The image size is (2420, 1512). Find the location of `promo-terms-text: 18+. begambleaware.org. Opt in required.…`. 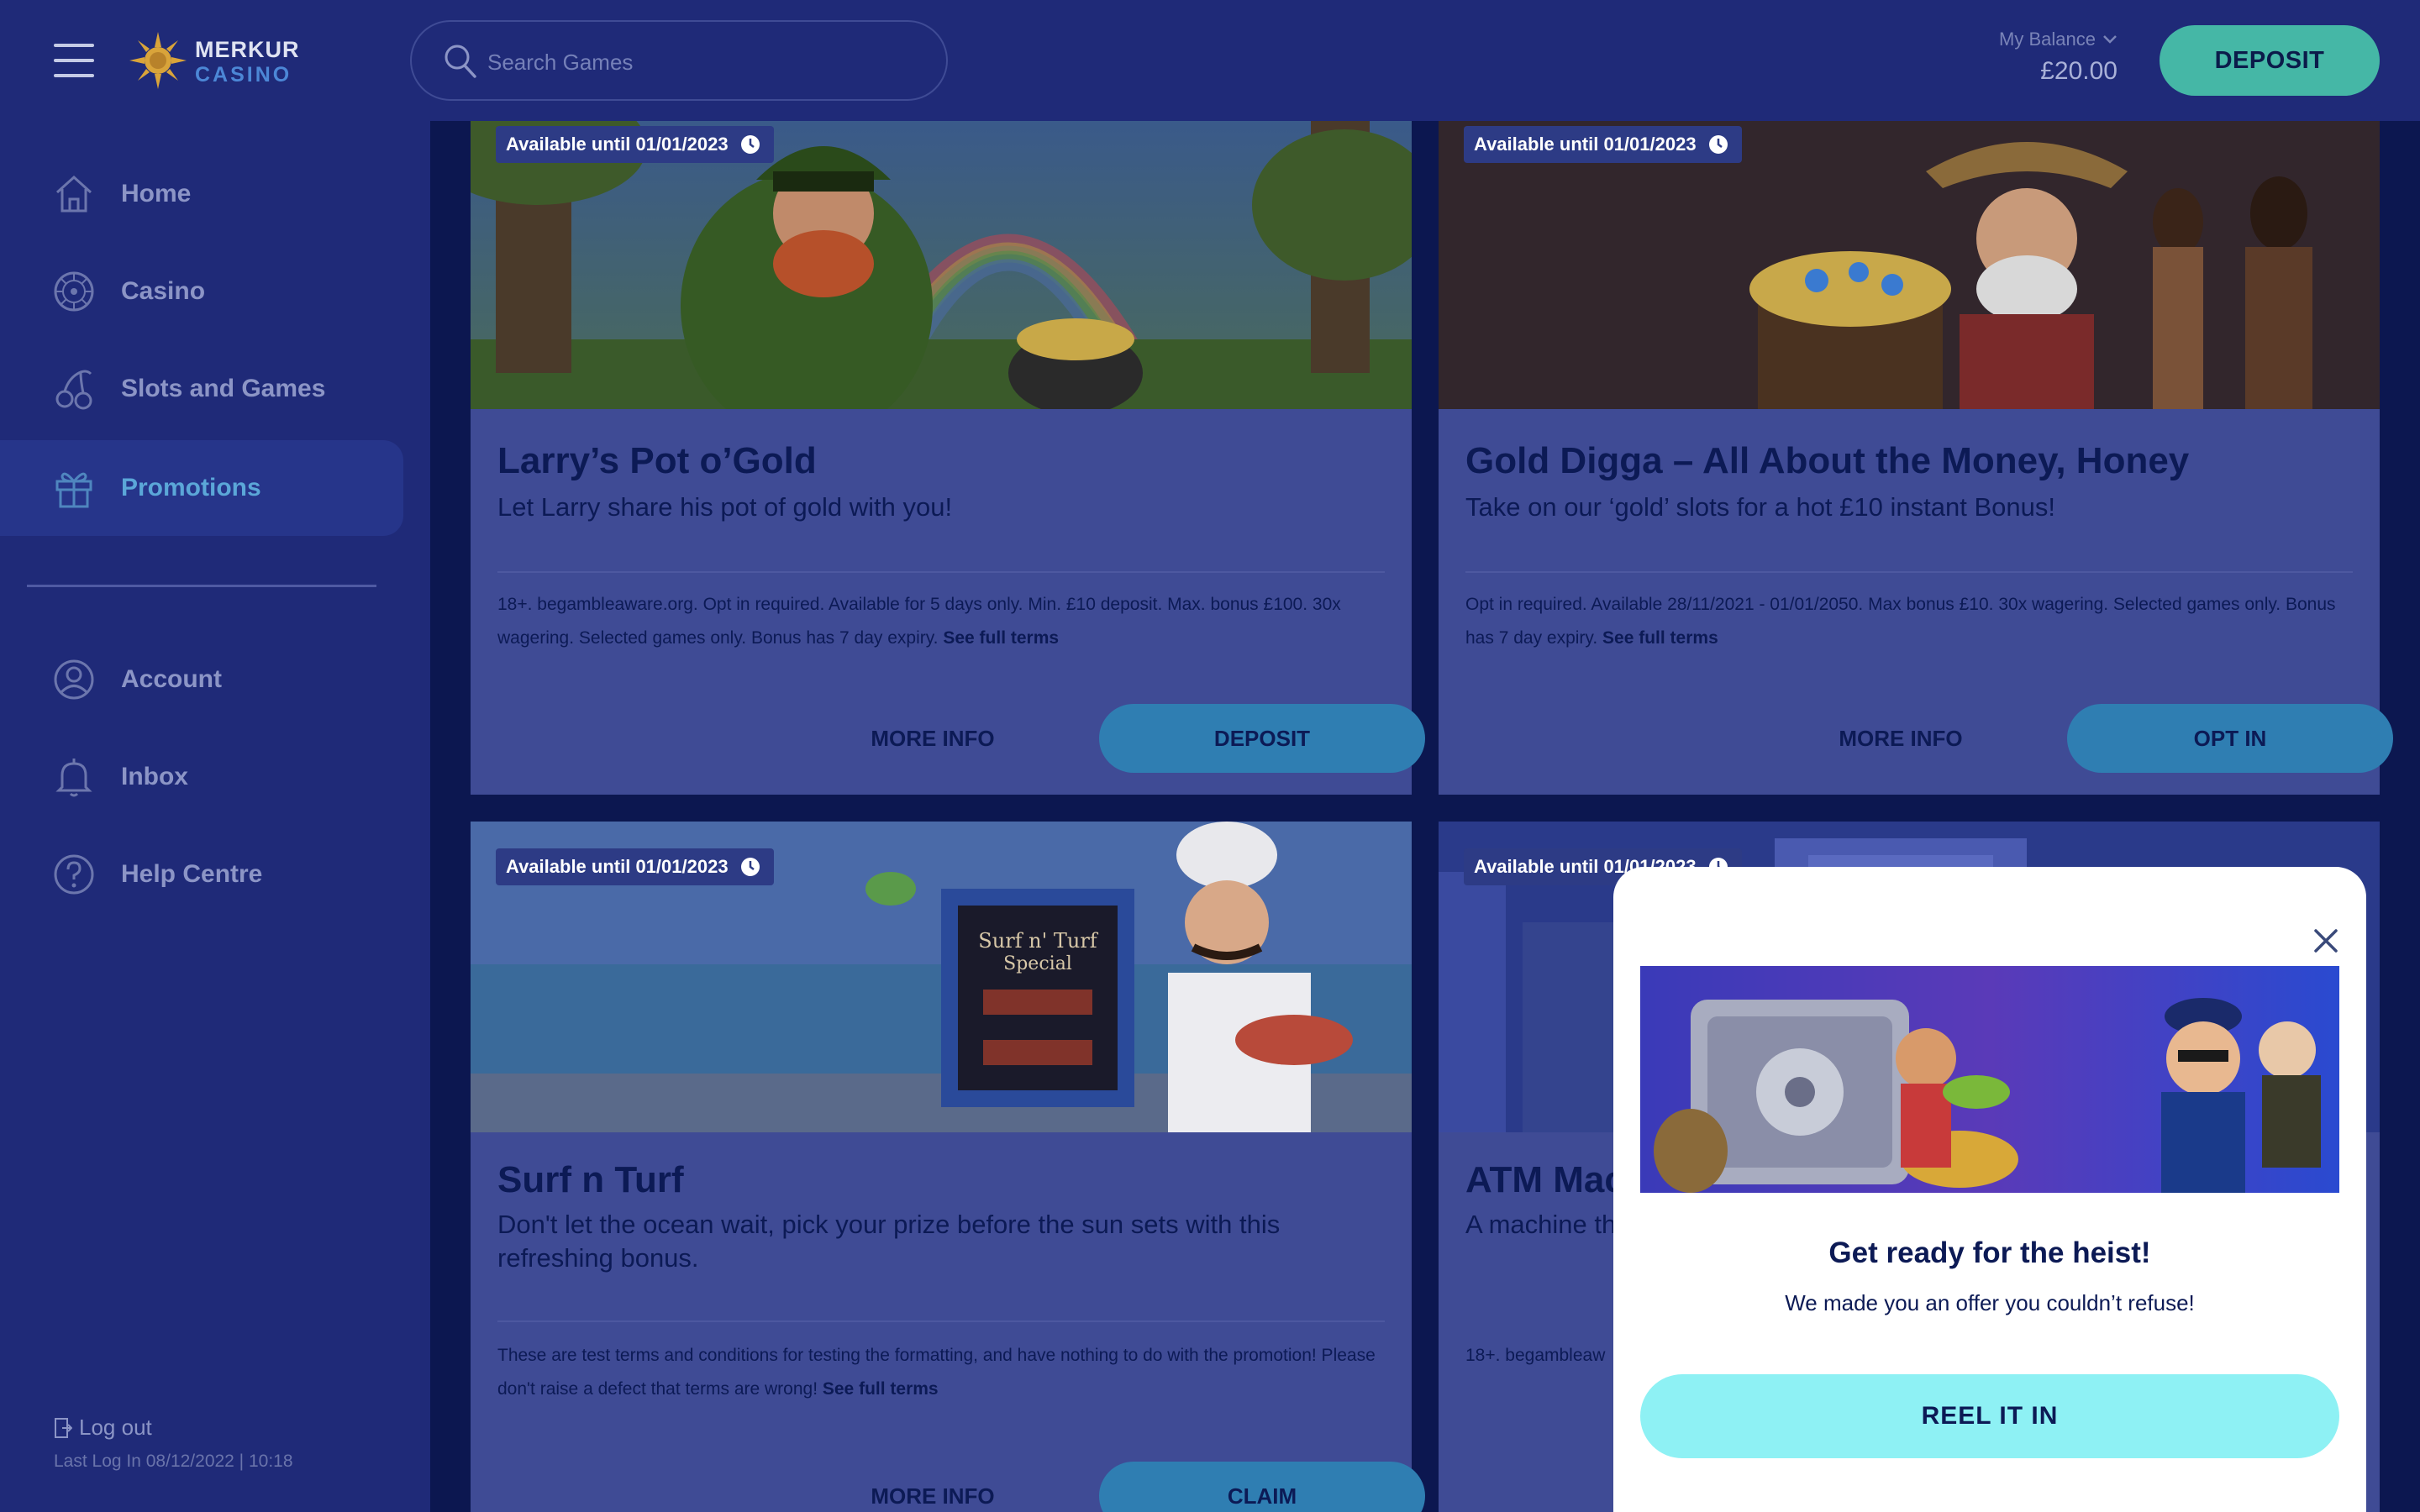

promo-terms-text: 18+. begambleaware.org. Opt in required.… is located at coordinates (919, 621).